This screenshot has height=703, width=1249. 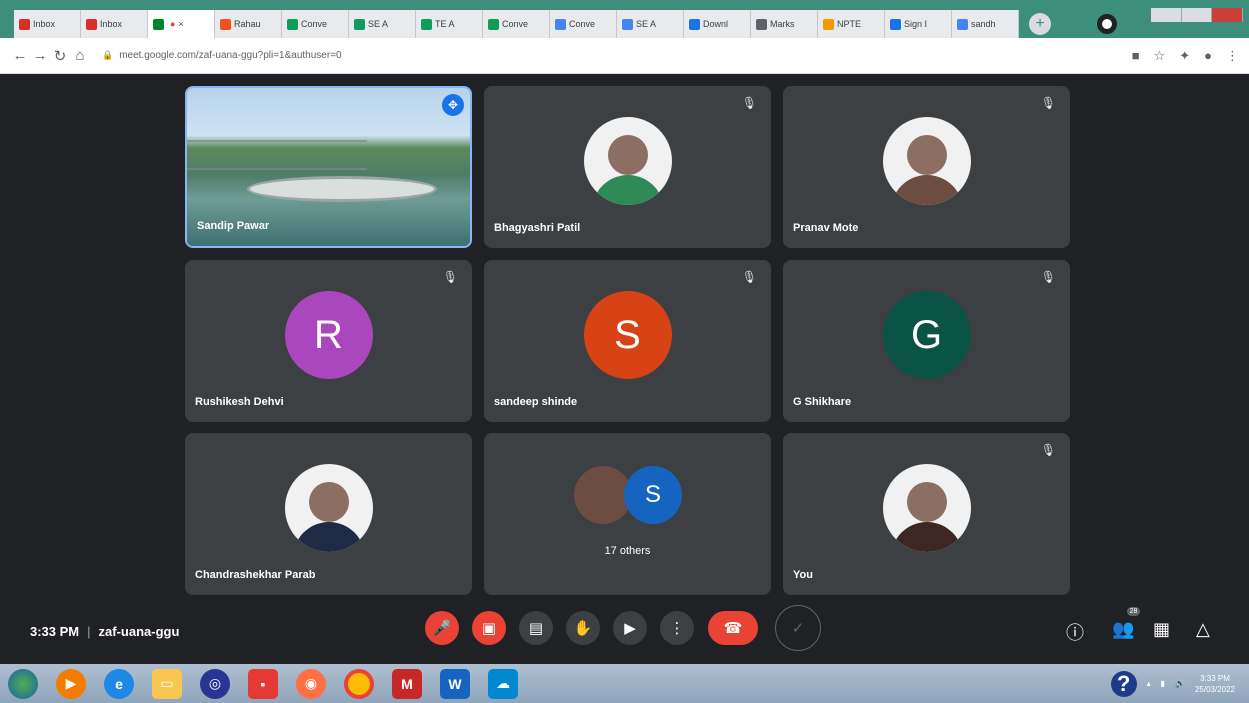 What do you see at coordinates (407, 683) in the screenshot?
I see `mendeley-icon: M` at bounding box center [407, 683].